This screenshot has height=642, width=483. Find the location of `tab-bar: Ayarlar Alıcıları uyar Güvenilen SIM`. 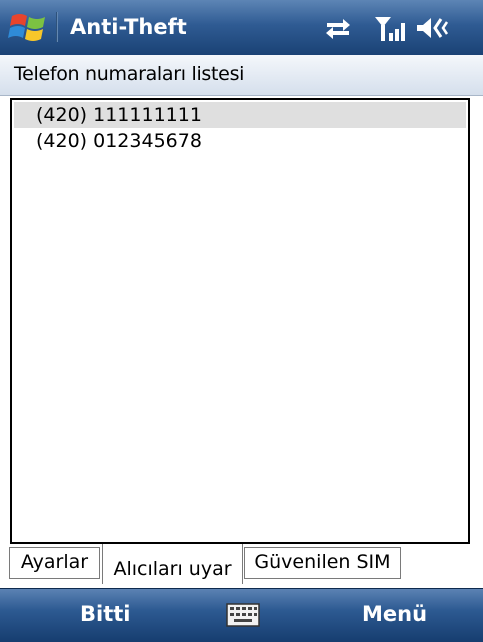

tab-bar: Ayarlar Alıcıları uyar Güvenilen SIM is located at coordinates (241, 564).